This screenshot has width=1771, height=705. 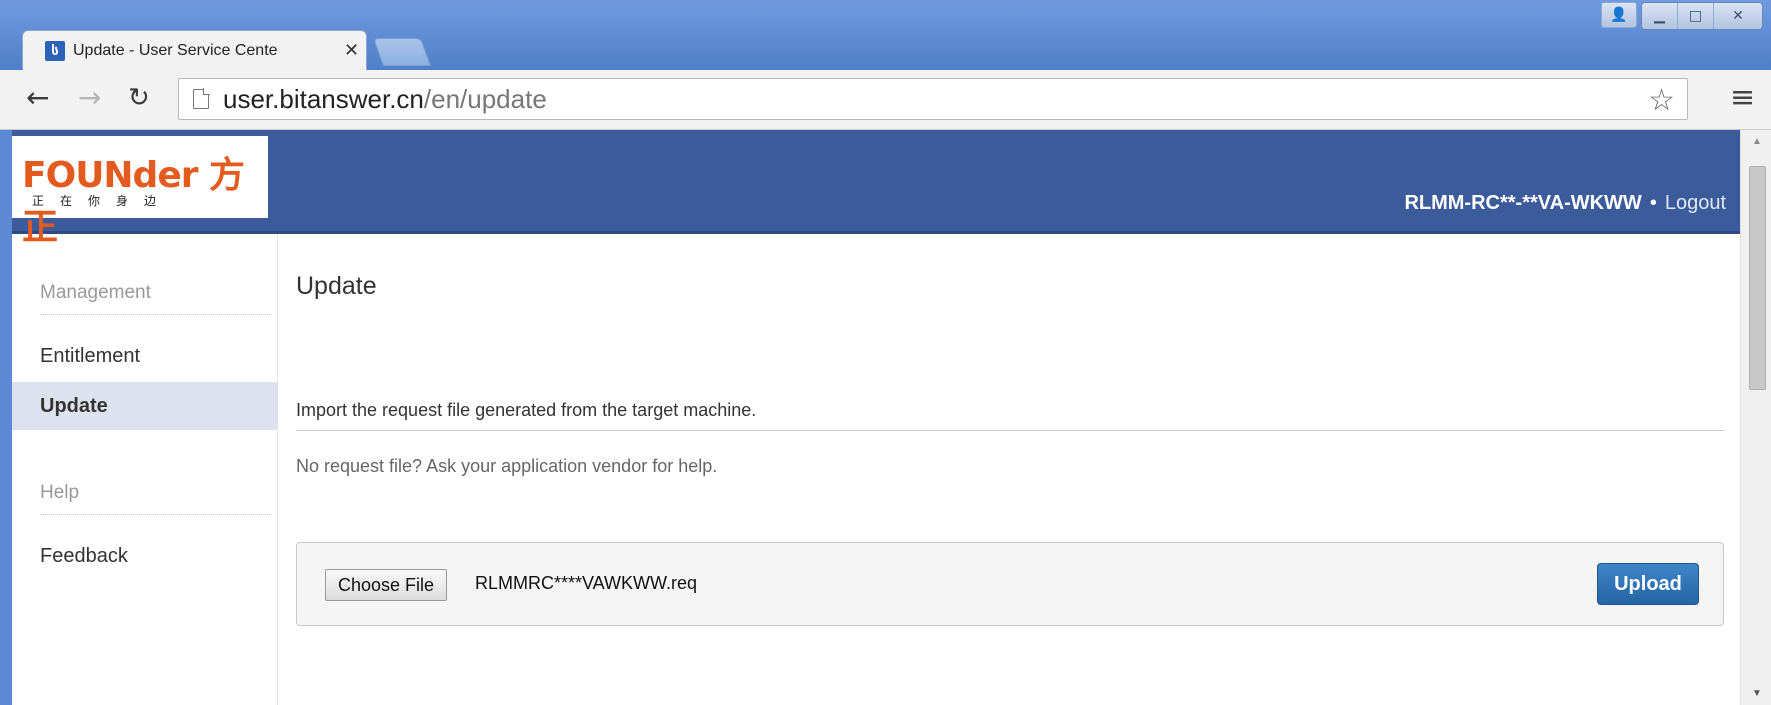 I want to click on bitanswer-favicon-icon: ს, so click(x=55, y=50).